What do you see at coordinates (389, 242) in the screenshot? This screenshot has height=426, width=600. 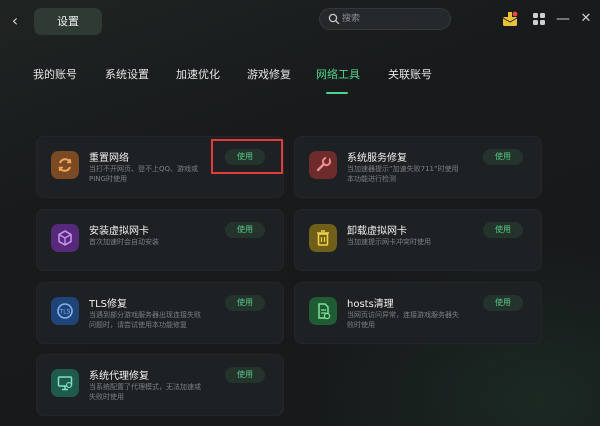 I see `tool-description: 当加速提示网卡冲突时使用` at bounding box center [389, 242].